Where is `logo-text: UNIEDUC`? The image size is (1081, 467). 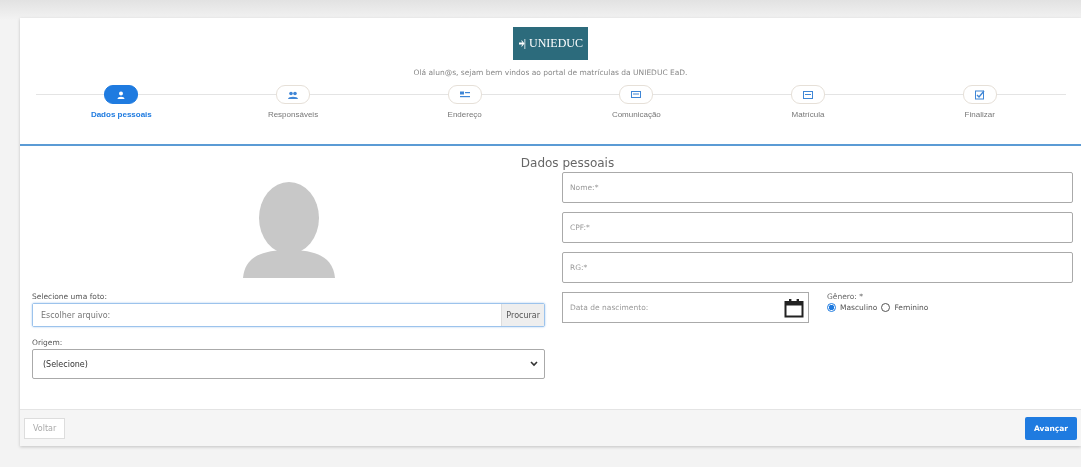 logo-text: UNIEDUC is located at coordinates (556, 43).